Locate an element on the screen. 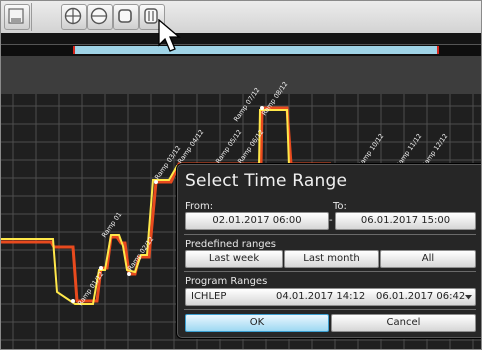  fit-view-button is located at coordinates (126, 17).